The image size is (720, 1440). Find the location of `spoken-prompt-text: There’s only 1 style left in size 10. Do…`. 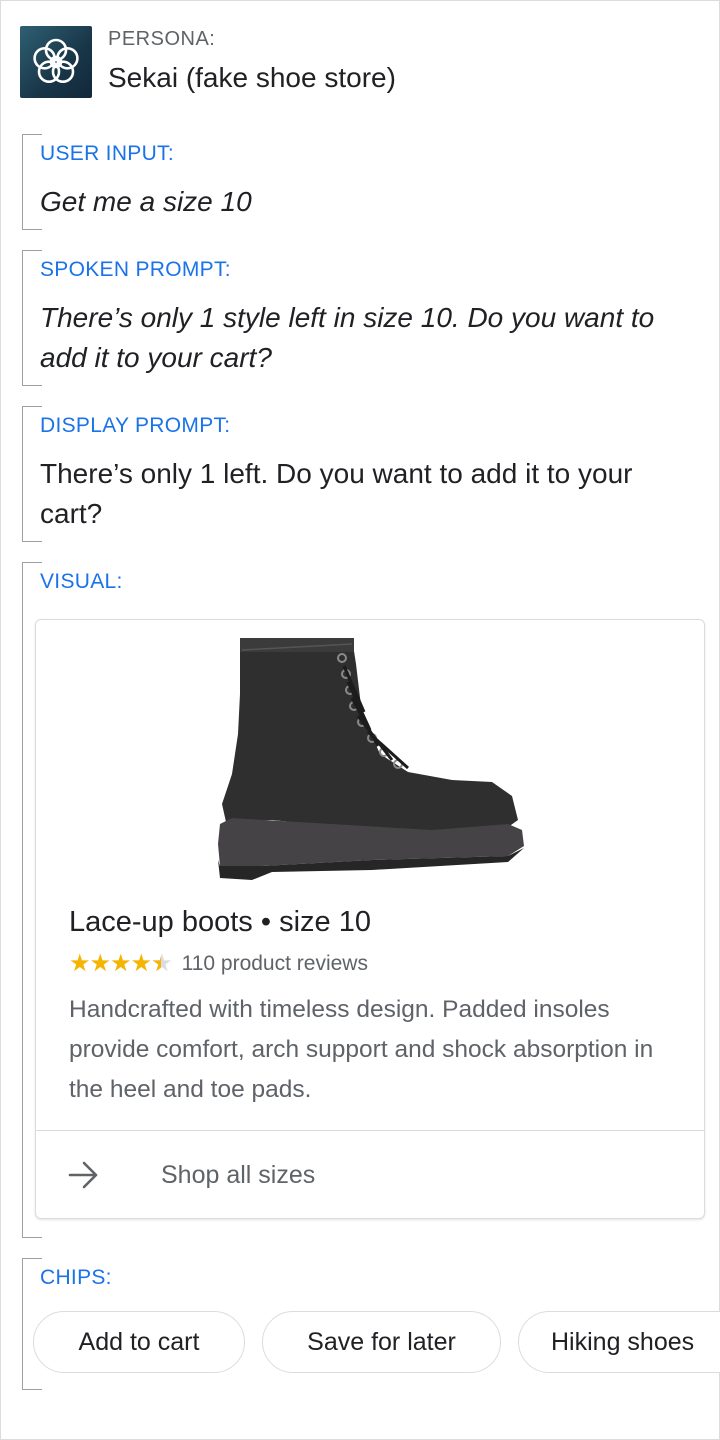

spoken-prompt-text: There’s only 1 style left in size 10. Do… is located at coordinates (347, 337).